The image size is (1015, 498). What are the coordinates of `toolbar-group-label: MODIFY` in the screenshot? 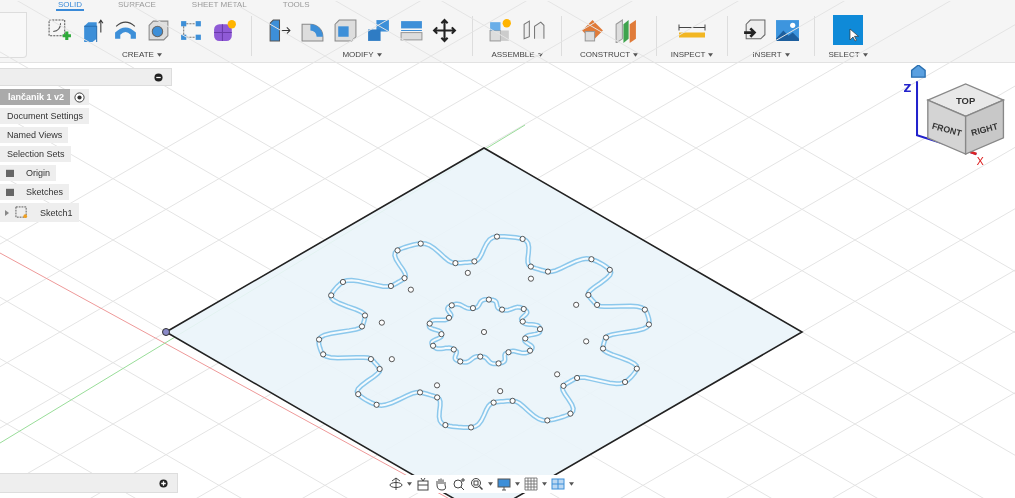 It's located at (358, 54).